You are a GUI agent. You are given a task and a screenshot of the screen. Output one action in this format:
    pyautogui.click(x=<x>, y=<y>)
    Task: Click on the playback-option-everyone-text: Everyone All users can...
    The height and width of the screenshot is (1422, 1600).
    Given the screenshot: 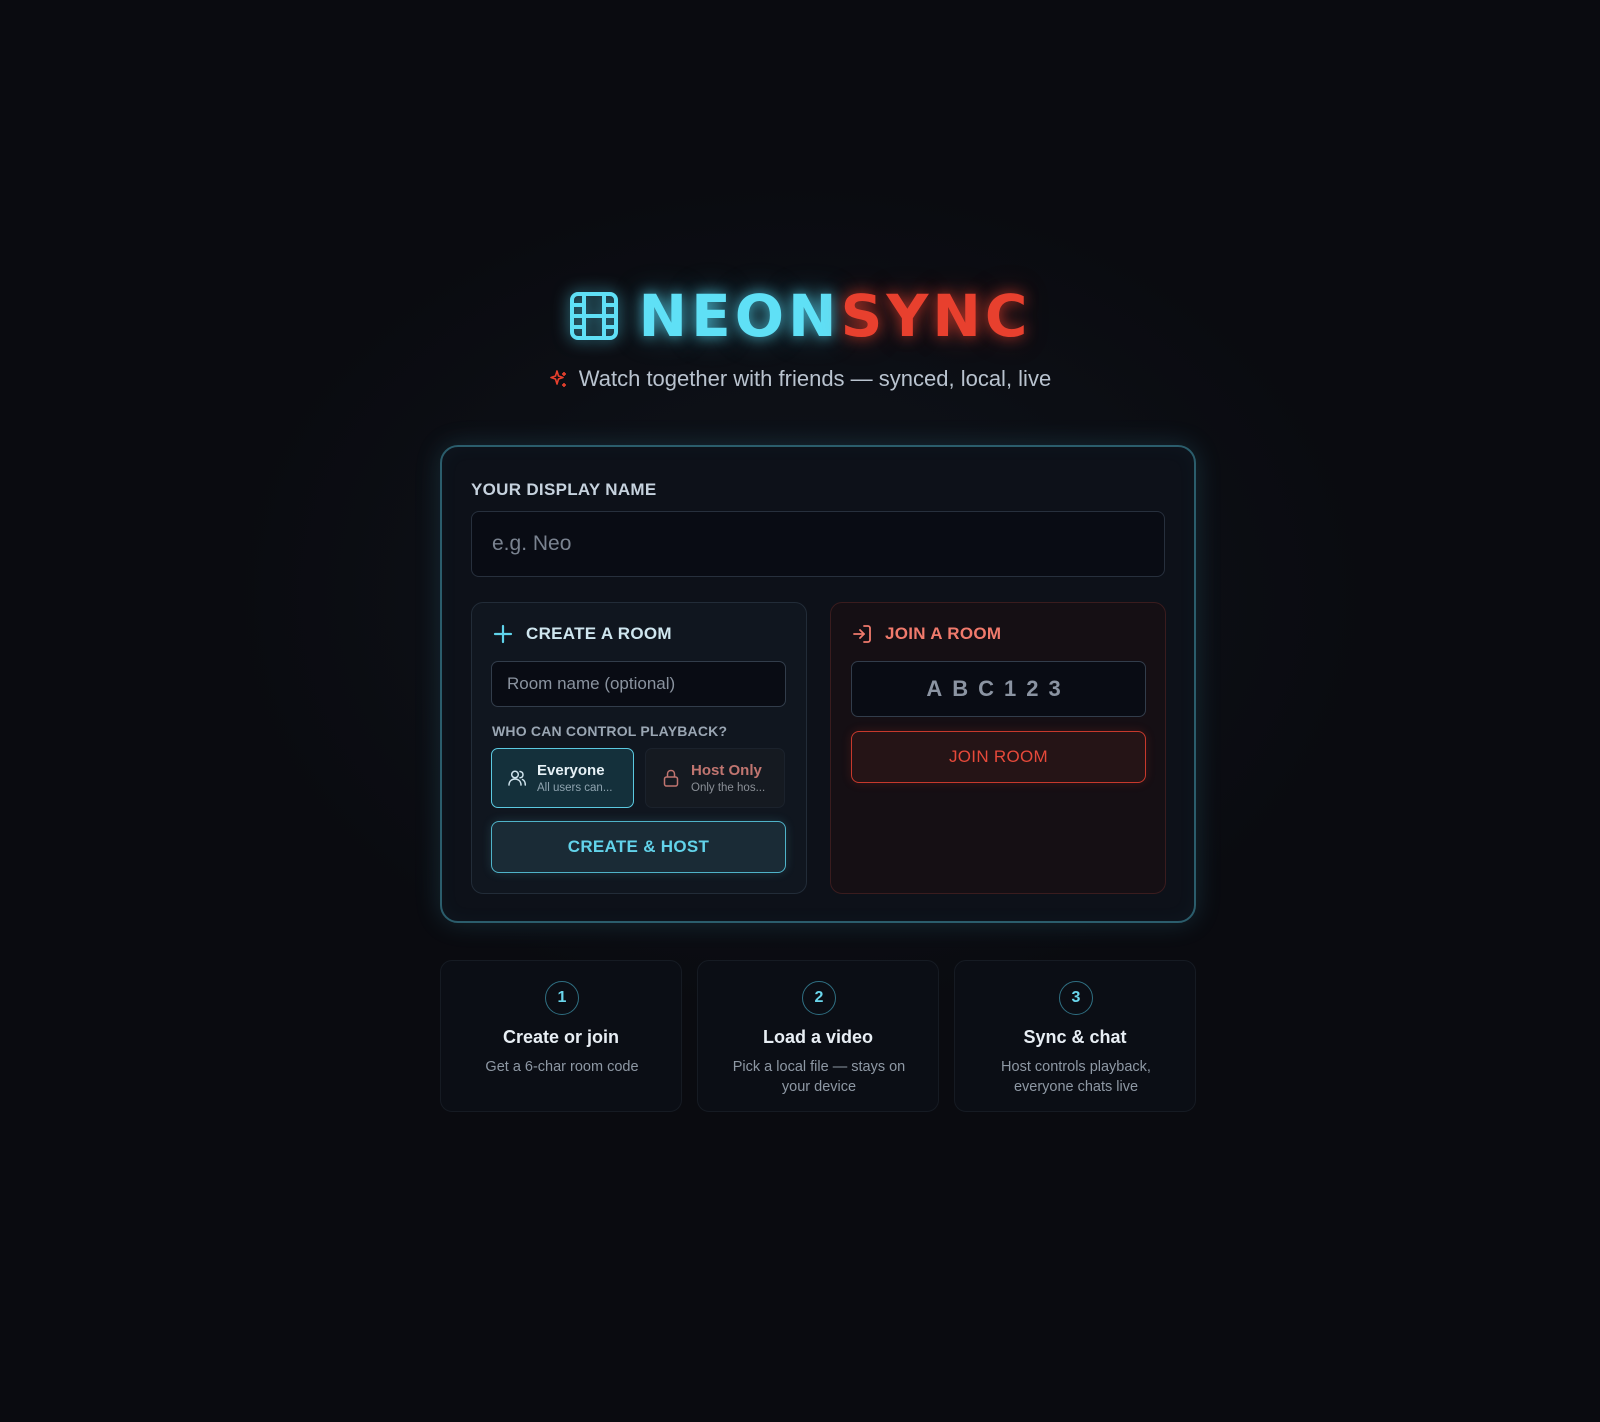 What is the action you would take?
    pyautogui.click(x=574, y=778)
    